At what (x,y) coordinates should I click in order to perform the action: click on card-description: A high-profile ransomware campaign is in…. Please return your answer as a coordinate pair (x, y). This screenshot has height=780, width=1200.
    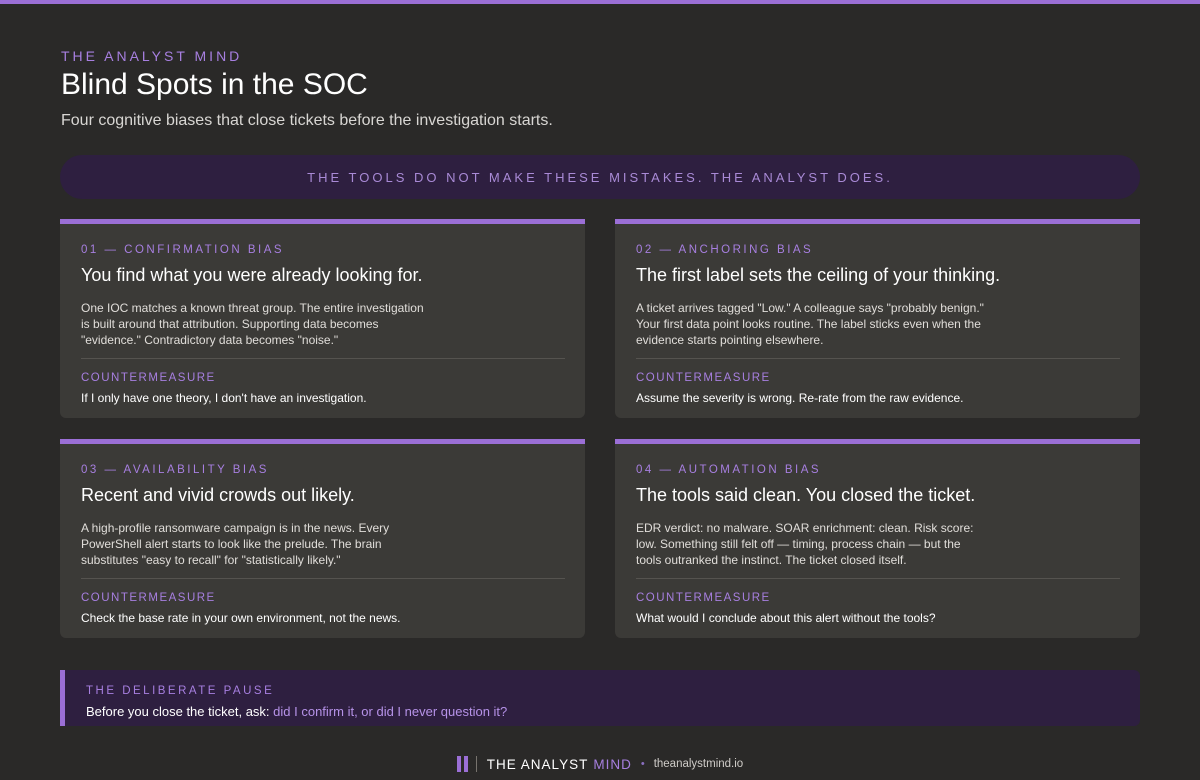
    Looking at the image, I should click on (235, 544).